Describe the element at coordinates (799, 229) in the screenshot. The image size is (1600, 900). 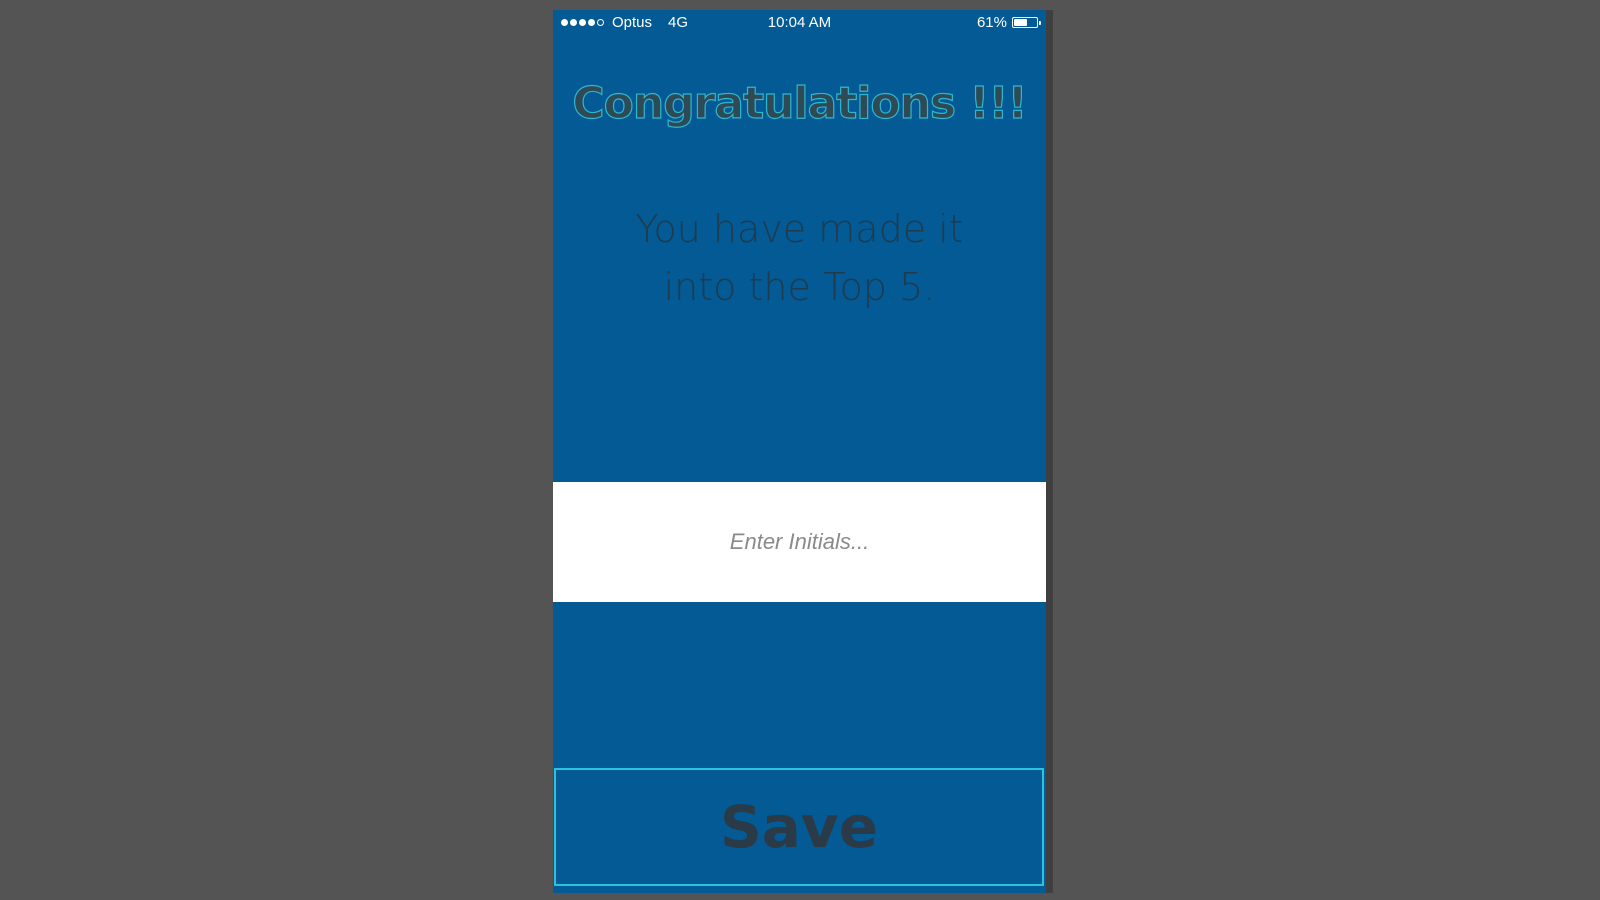
I see `message-line-1: You have made it` at that location.